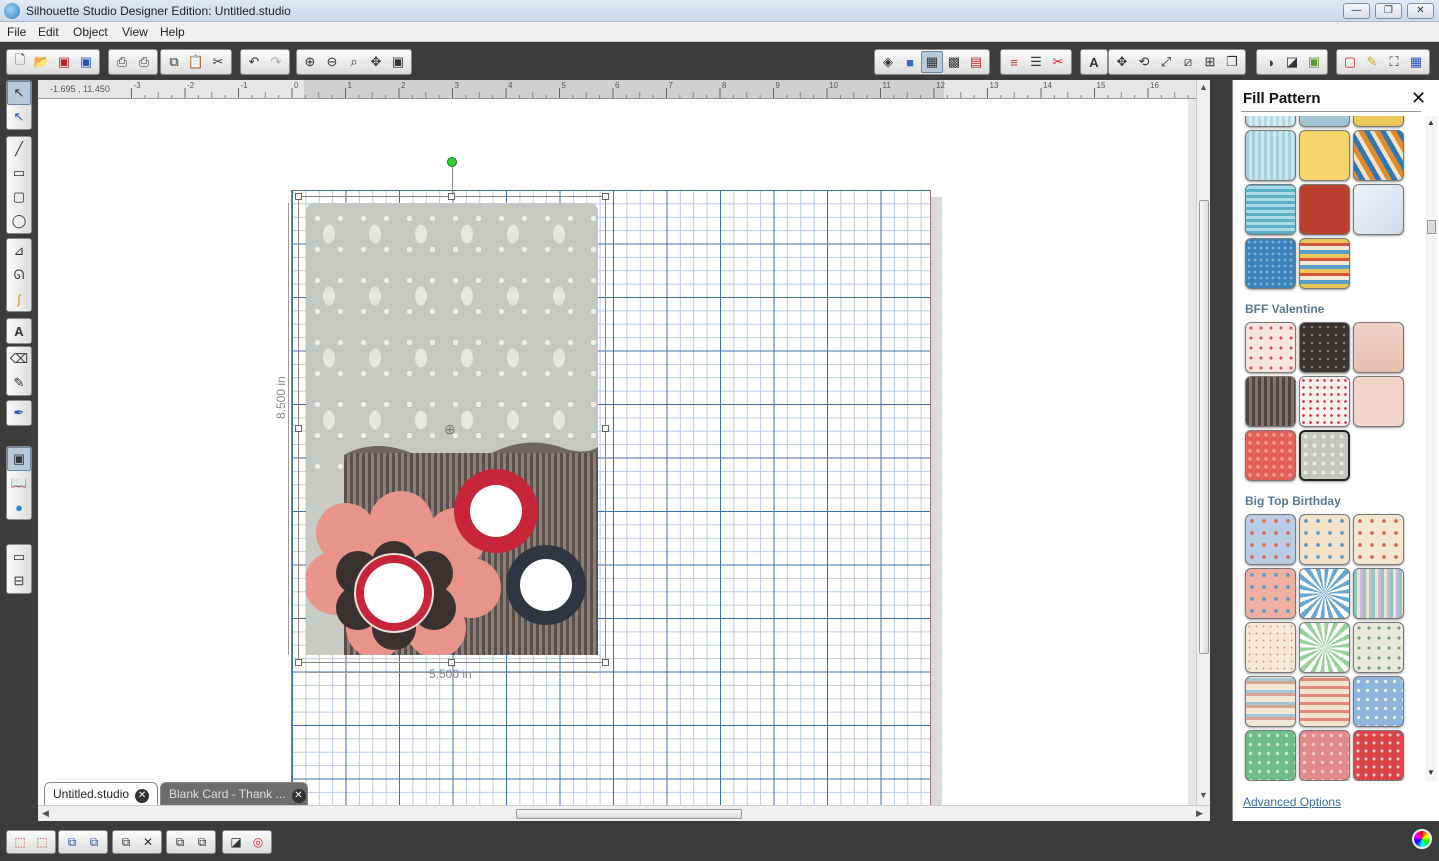 This screenshot has height=861, width=1439. I want to click on new-document-icon: 🗋, so click(20, 62).